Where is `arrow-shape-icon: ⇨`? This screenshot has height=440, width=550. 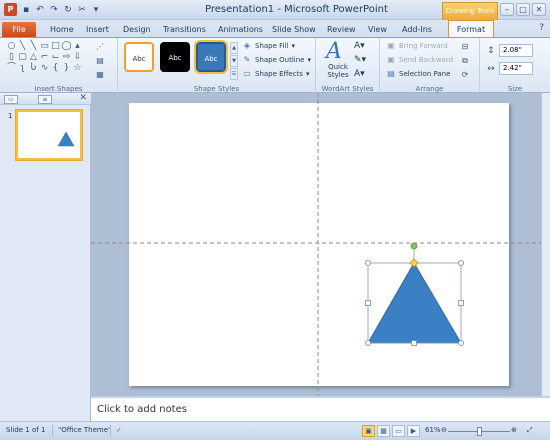
arrow-shape-icon: ⇨ is located at coordinates (66, 57).